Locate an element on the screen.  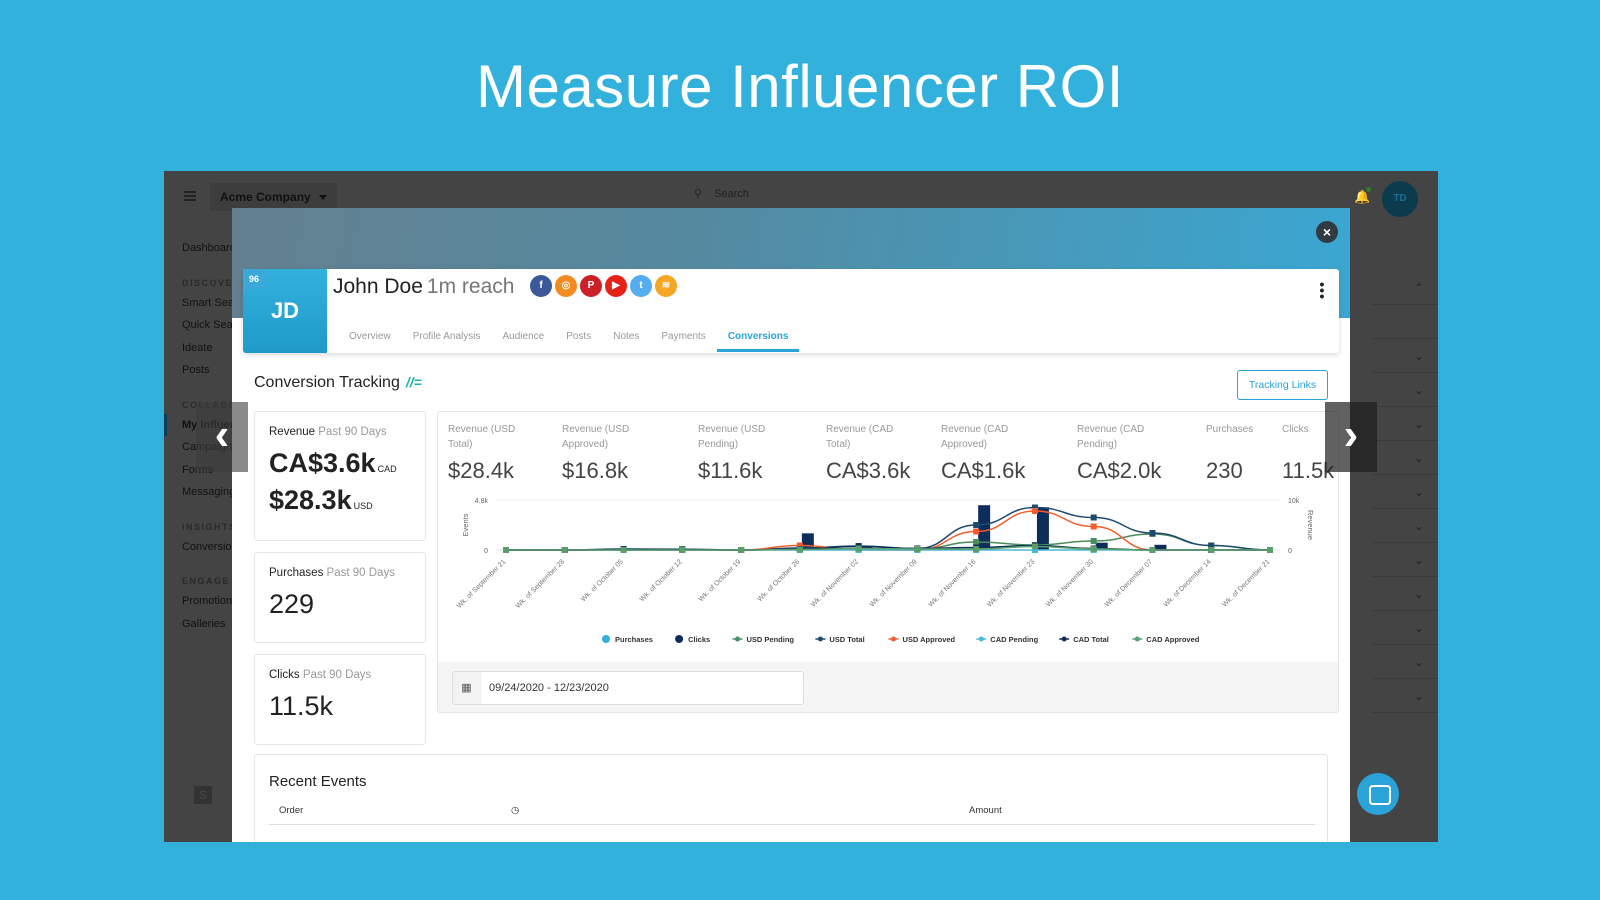
chat-launcher-button is located at coordinates (1378, 794).